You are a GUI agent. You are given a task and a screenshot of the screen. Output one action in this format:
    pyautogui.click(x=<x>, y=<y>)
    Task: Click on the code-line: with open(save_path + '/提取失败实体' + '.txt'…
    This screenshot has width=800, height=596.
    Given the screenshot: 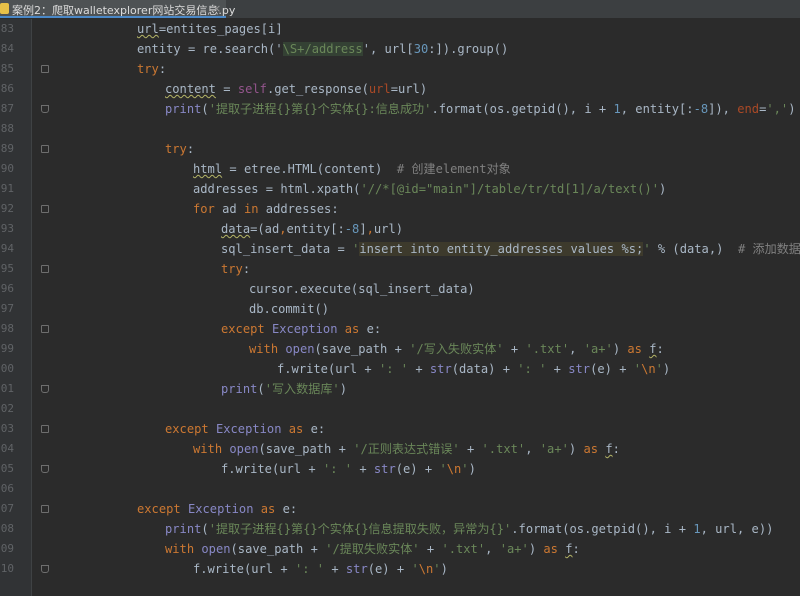 What is the action you would take?
    pyautogui.click(x=372, y=549)
    